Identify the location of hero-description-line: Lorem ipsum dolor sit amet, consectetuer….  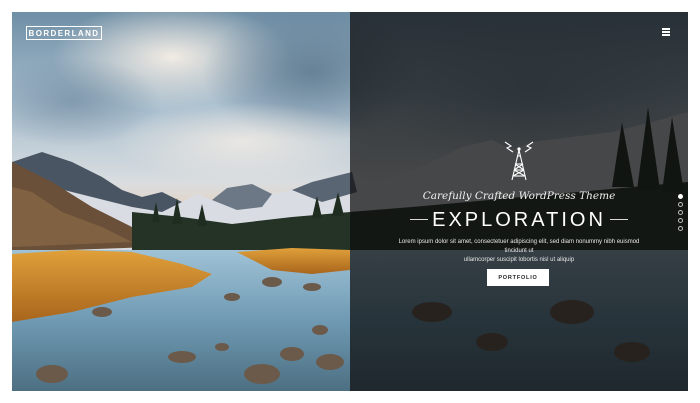
(519, 246).